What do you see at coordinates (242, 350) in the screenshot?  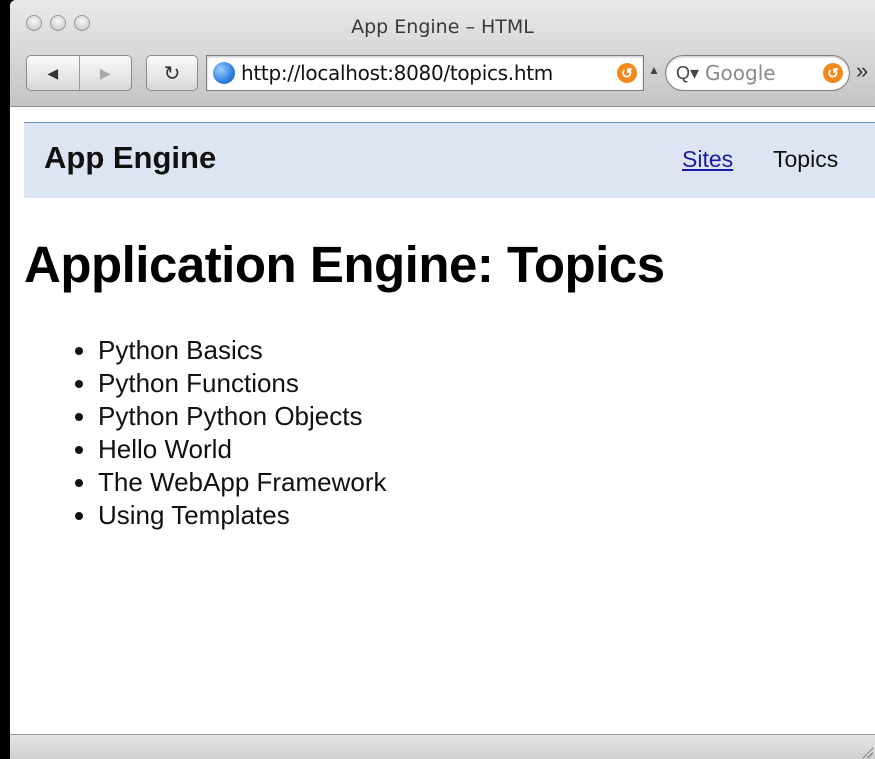 I see `list-item: Python Basics` at bounding box center [242, 350].